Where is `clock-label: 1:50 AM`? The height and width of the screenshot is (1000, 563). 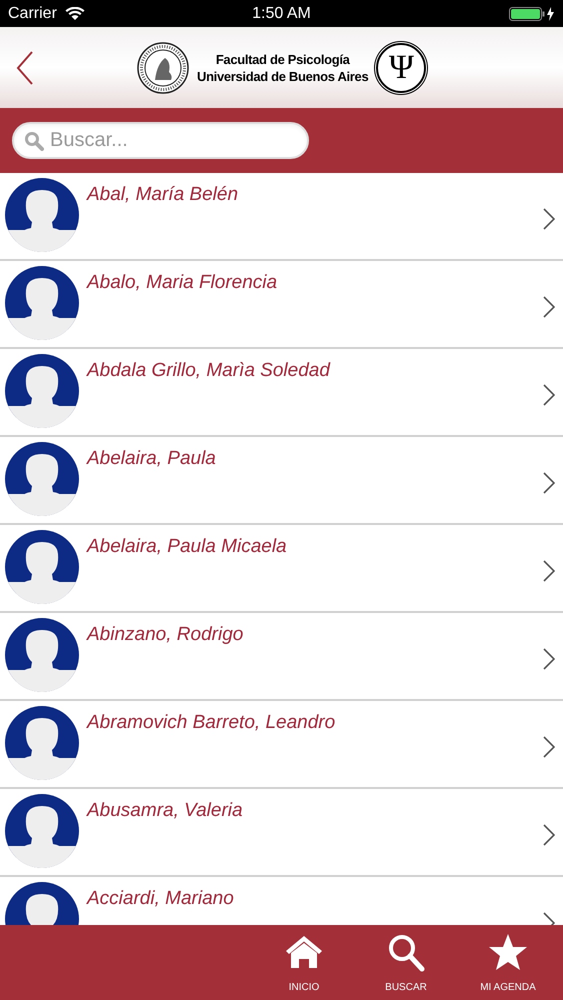
clock-label: 1:50 AM is located at coordinates (281, 14).